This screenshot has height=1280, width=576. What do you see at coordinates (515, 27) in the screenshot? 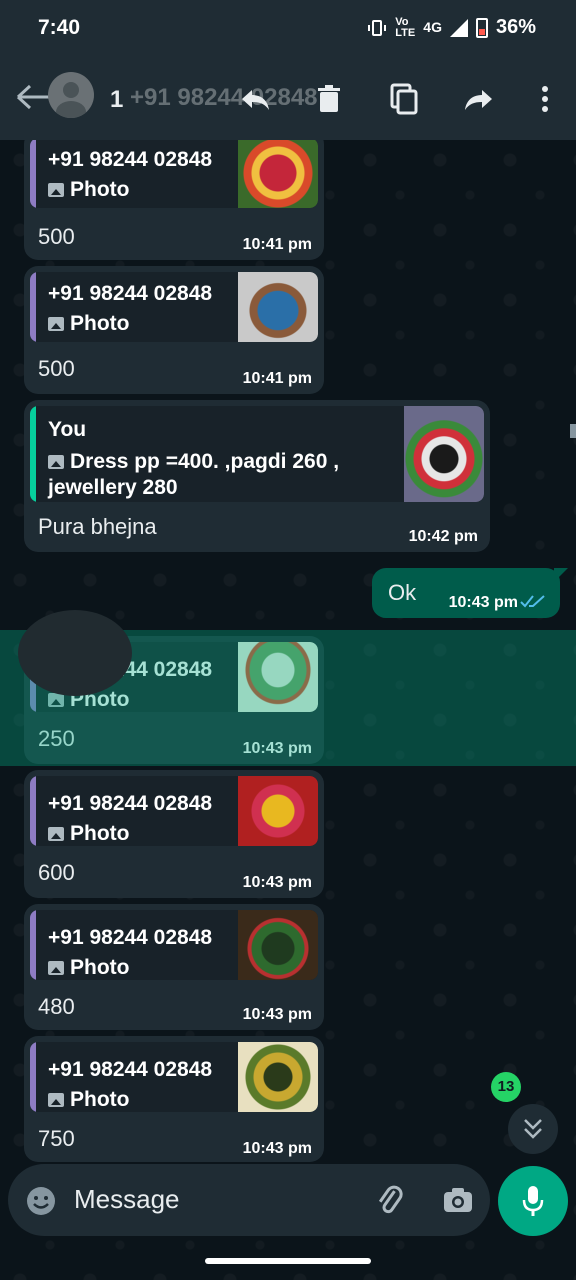
I see `battery-percent: 36%` at bounding box center [515, 27].